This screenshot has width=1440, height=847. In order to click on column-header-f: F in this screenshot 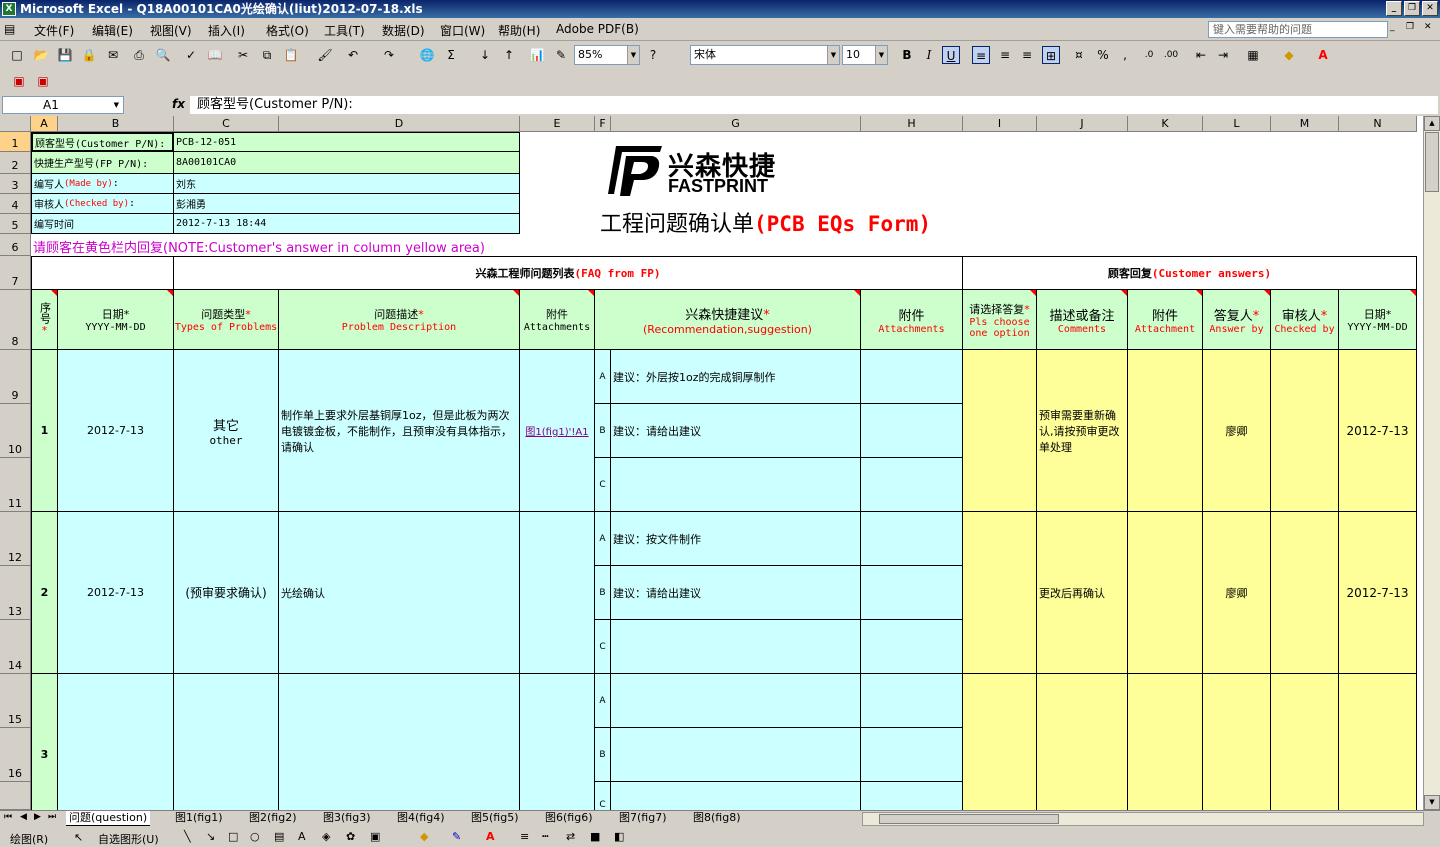, I will do `click(603, 124)`.